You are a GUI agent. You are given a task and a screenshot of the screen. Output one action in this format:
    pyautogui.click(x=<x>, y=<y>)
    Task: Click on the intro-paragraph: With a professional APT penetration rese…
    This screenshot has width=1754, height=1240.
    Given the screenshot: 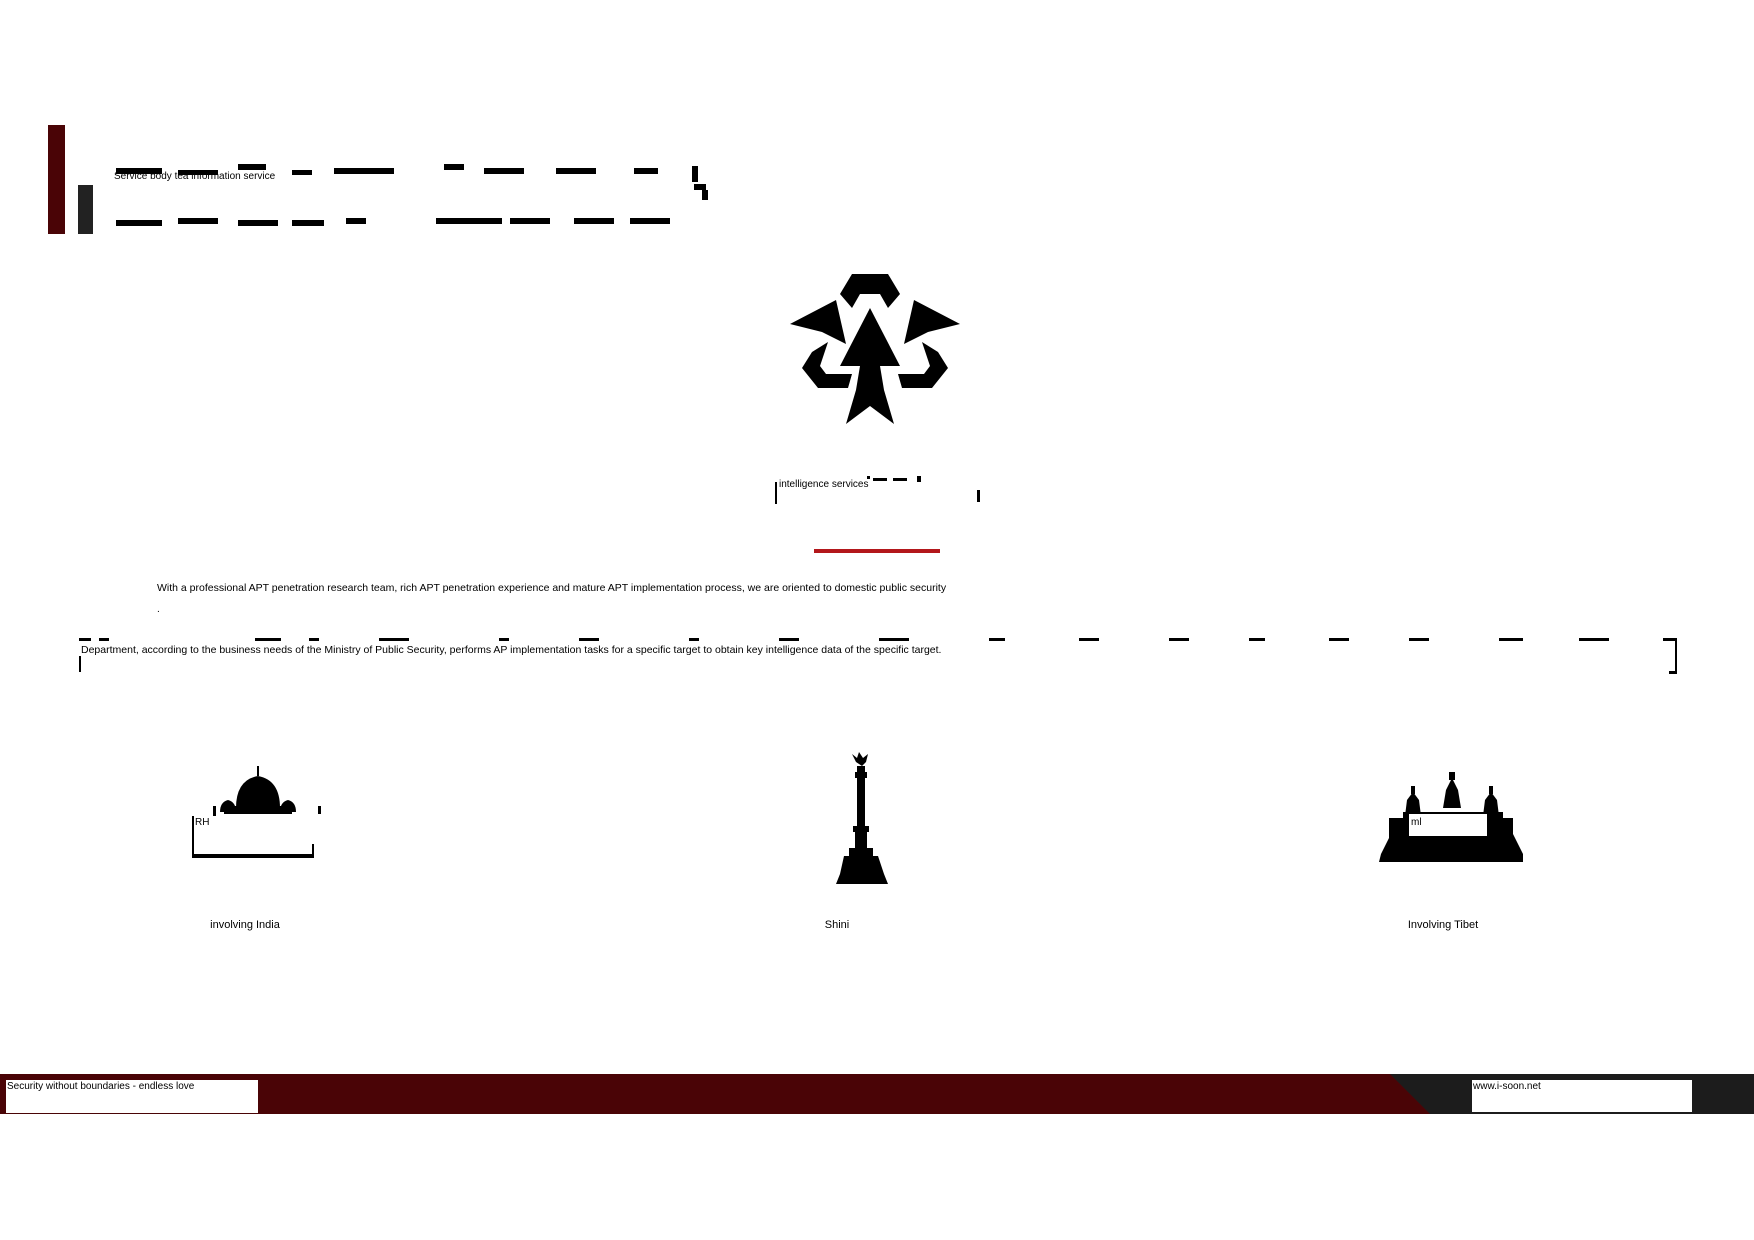 What is the action you would take?
    pyautogui.click(x=552, y=588)
    